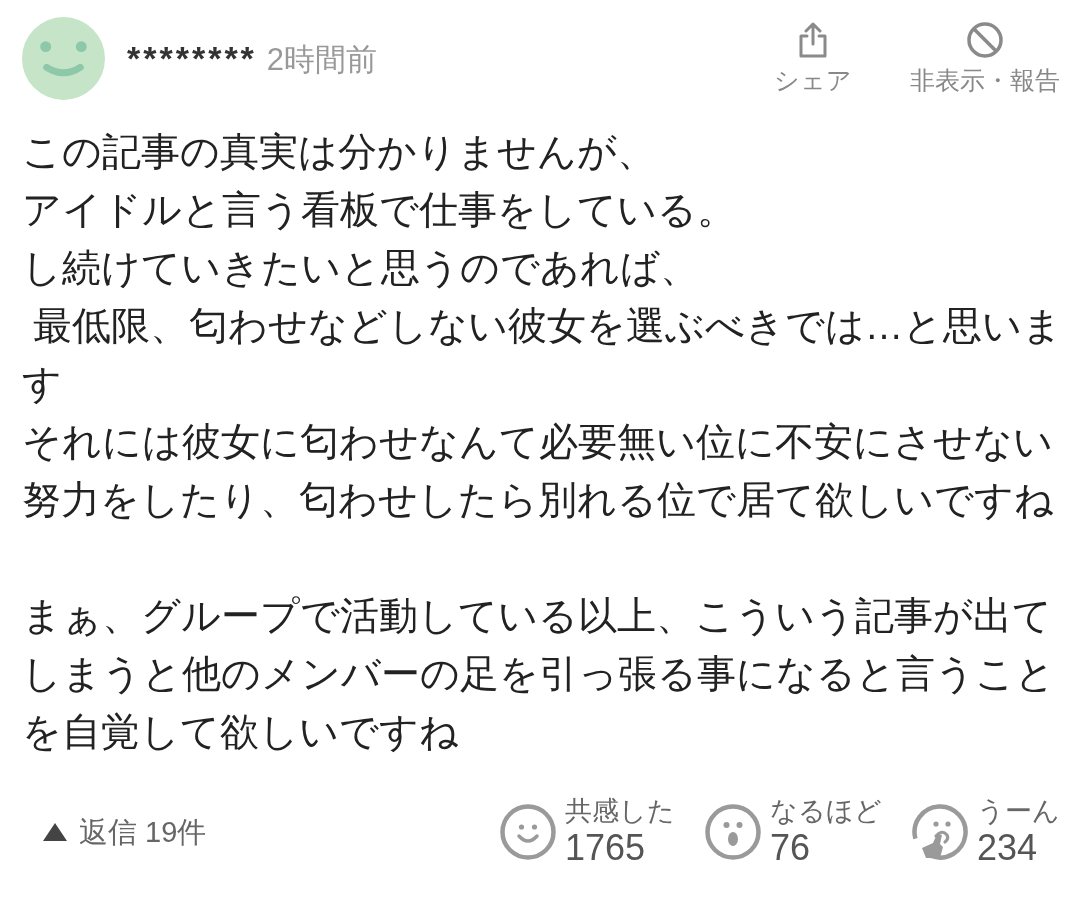 This screenshot has width=1080, height=904. What do you see at coordinates (793, 831) in the screenshot?
I see `reaction-button: なるほど 76` at bounding box center [793, 831].